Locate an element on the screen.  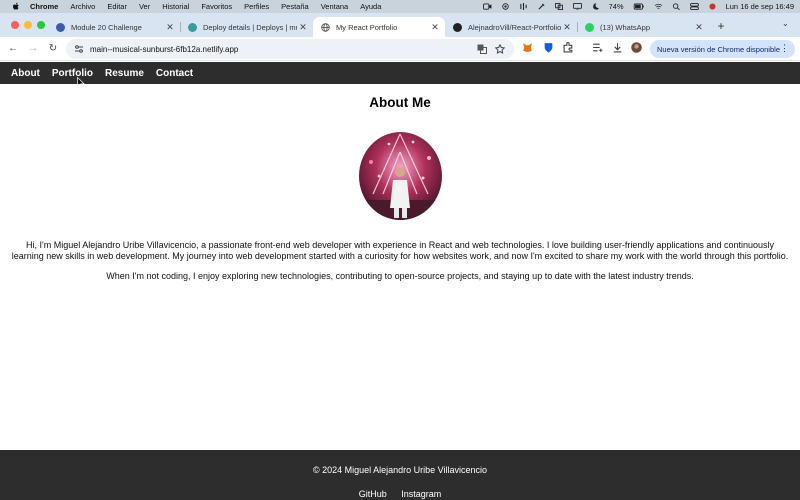
minimize-window-button is located at coordinates (28, 25).